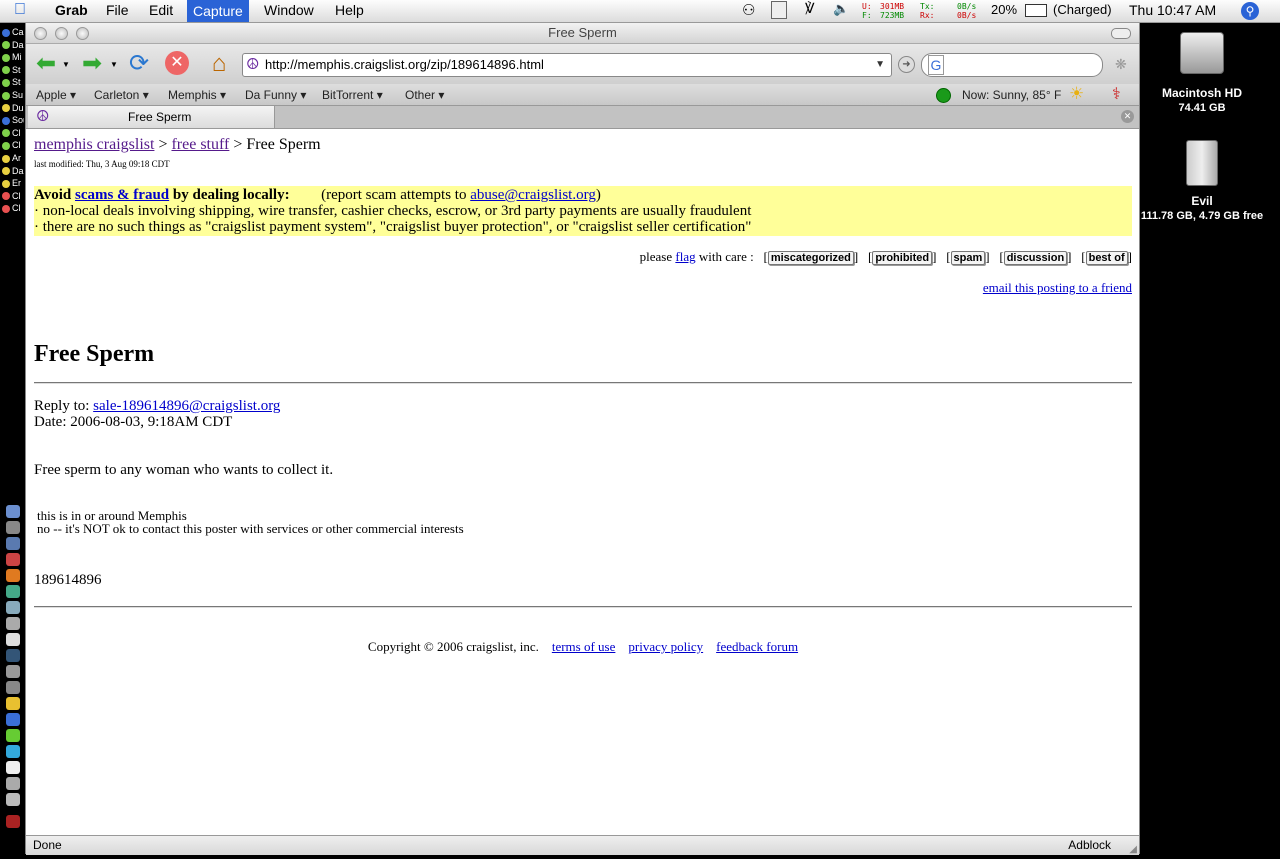  I want to click on disk-icon, so click(779, 10).